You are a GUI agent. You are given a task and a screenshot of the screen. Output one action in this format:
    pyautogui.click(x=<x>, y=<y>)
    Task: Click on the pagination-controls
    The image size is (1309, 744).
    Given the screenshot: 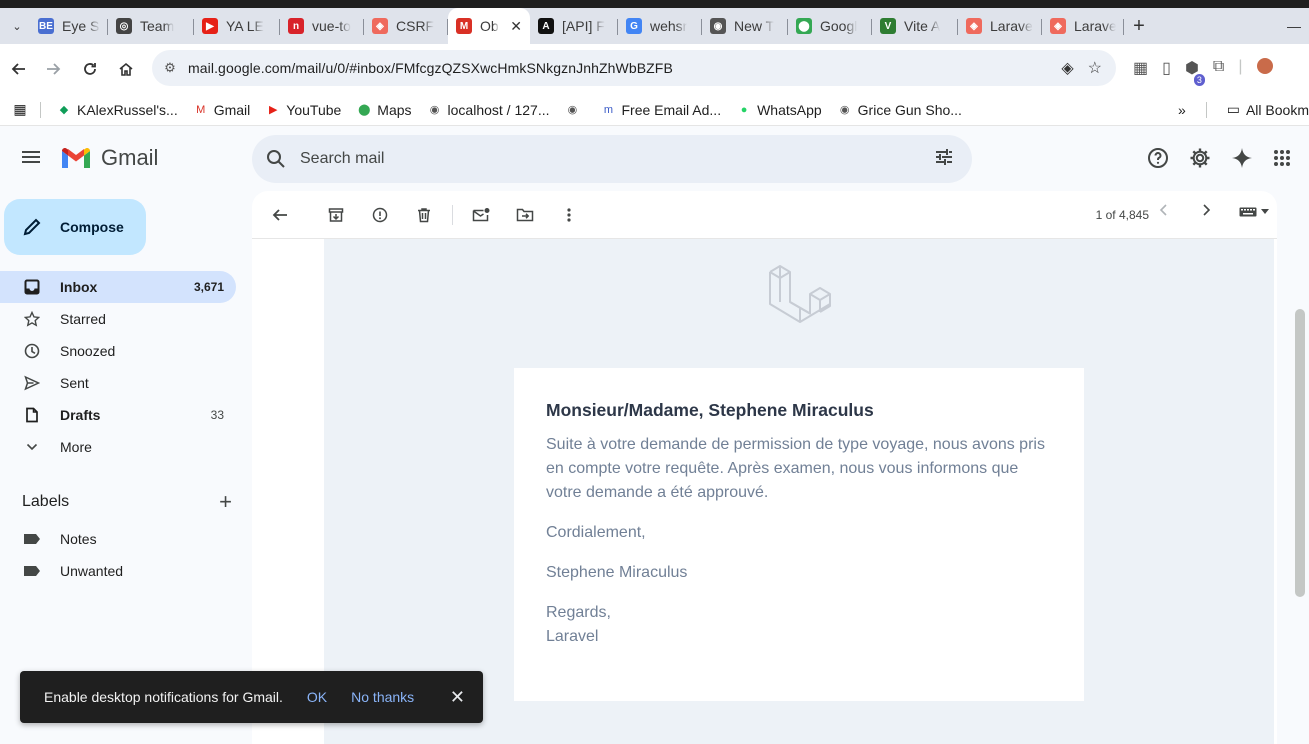 What is the action you would take?
    pyautogui.click(x=1214, y=212)
    